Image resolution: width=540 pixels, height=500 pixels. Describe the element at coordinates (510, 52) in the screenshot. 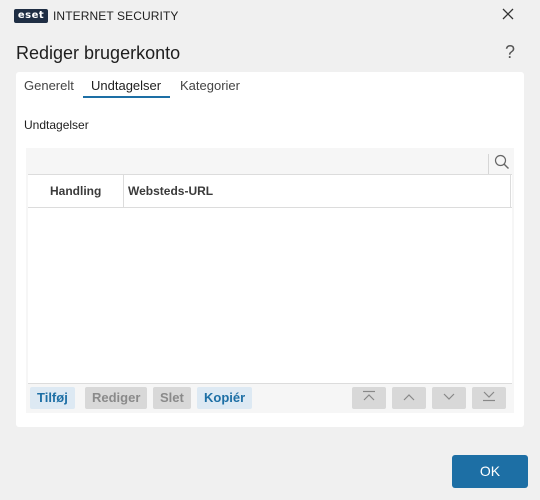

I see `help-button: ?` at that location.